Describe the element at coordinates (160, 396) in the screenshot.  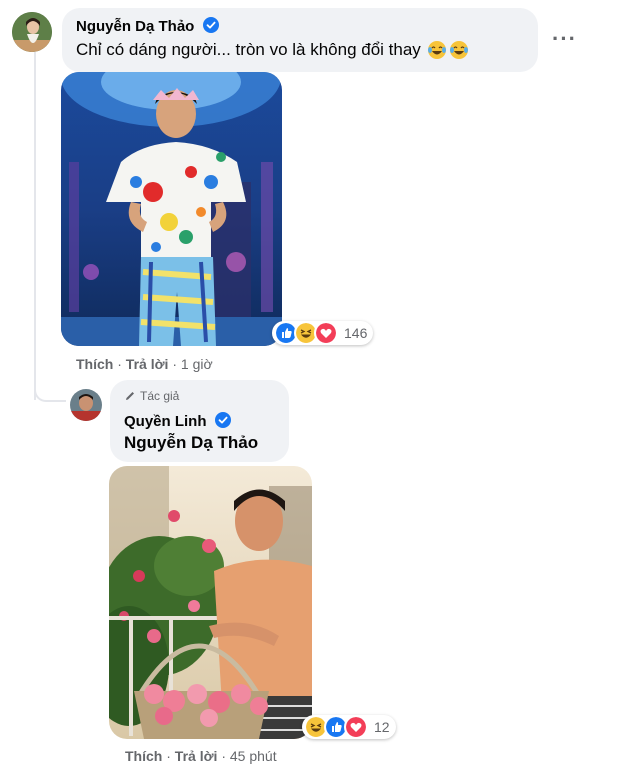
I see `author-badge-label: Tác giả` at that location.